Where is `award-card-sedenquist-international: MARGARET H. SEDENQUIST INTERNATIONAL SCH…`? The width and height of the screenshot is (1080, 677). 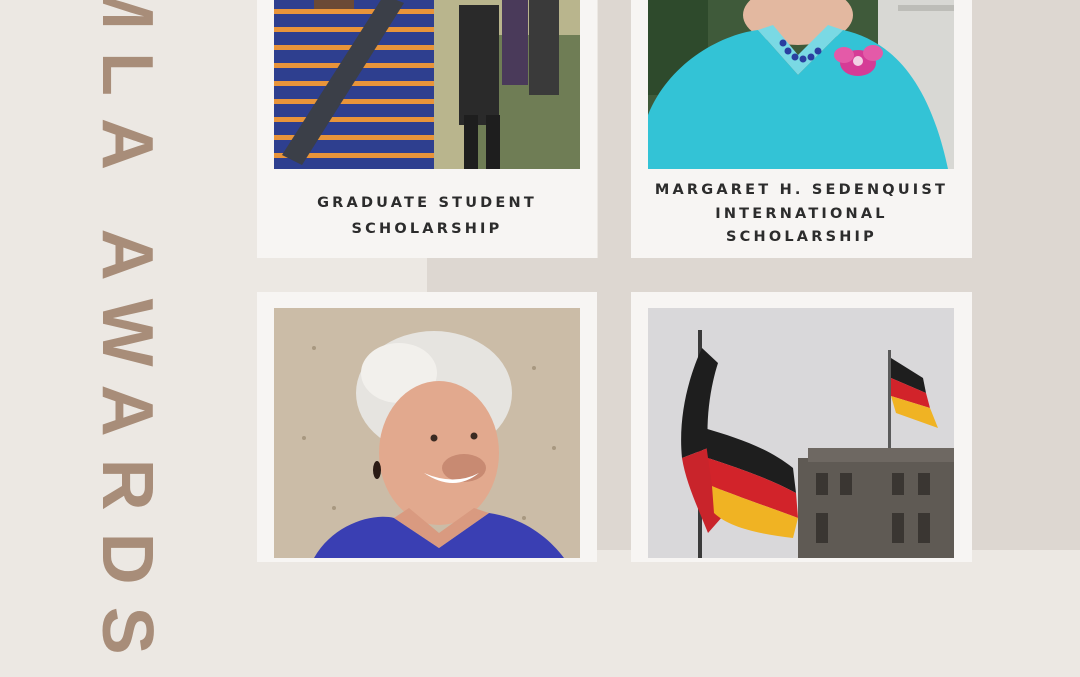
award-card-sedenquist-international: MARGARET H. SEDENQUIST INTERNATIONAL SCH… is located at coordinates (801, 129).